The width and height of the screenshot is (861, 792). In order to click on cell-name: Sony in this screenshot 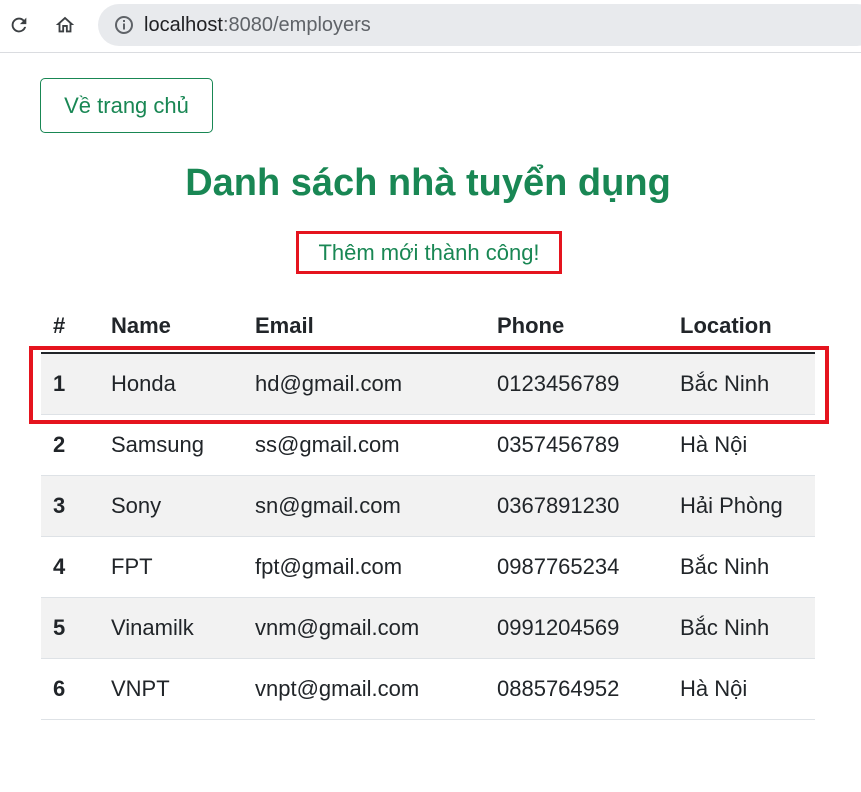, I will do `click(171, 506)`.